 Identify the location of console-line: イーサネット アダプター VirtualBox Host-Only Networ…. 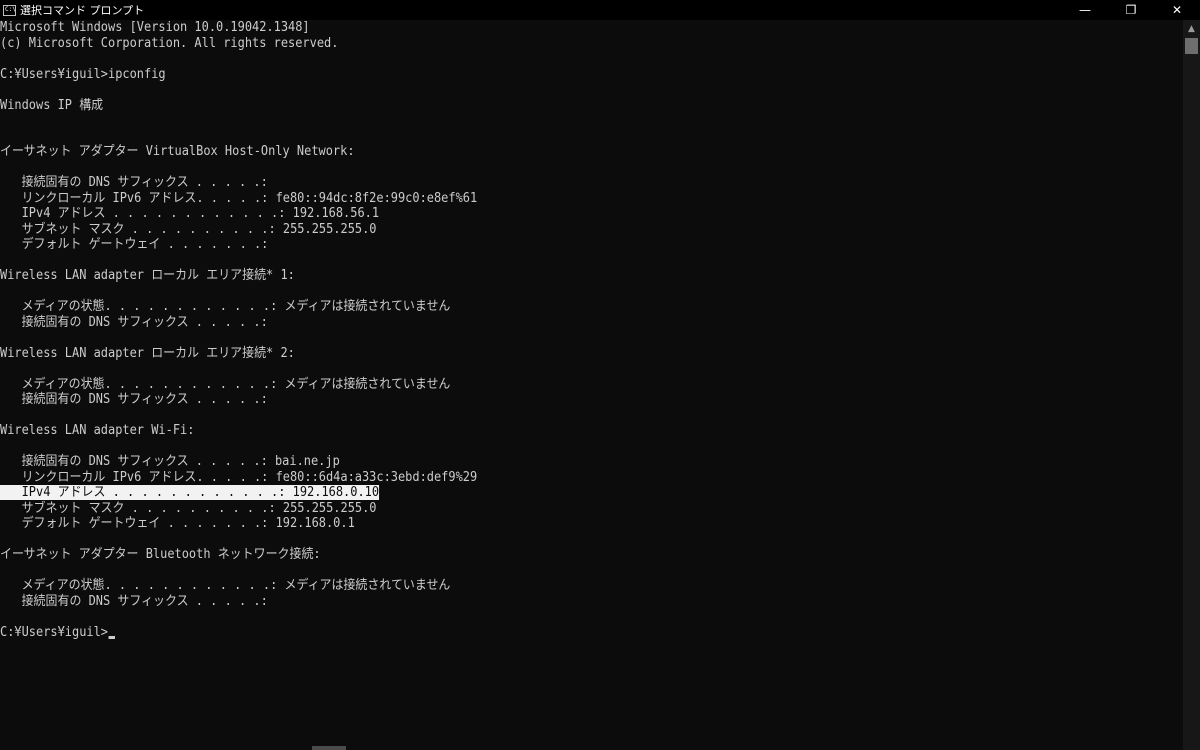
(177, 151).